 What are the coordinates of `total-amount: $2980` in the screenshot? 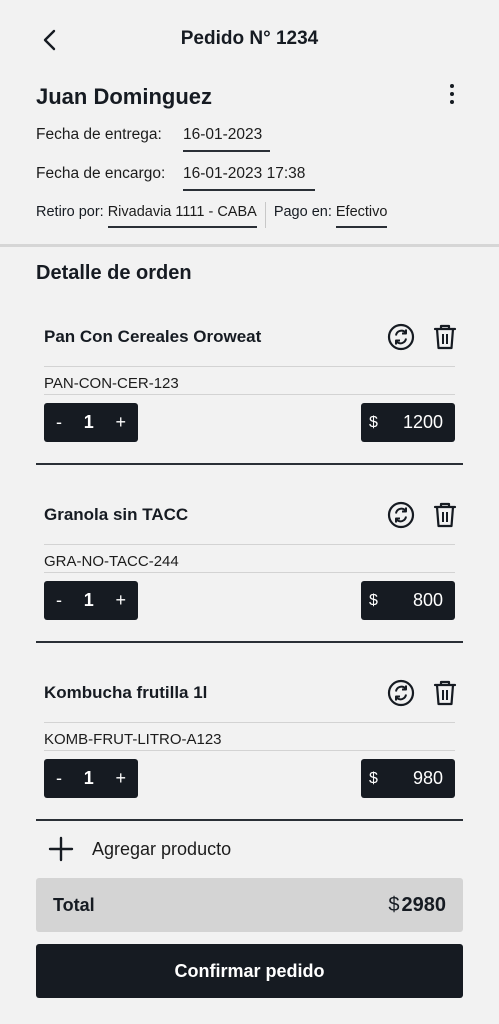 It's located at (417, 905).